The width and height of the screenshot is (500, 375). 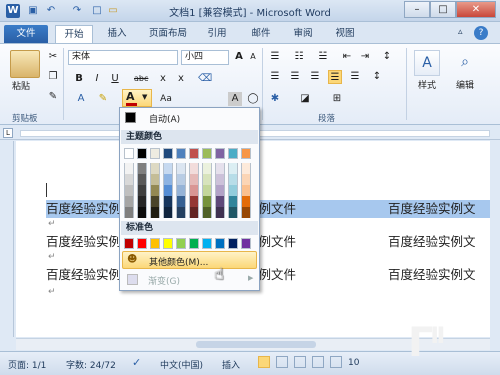 What do you see at coordinates (353, 363) in the screenshot?
I see `zoom-level: 10` at bounding box center [353, 363].